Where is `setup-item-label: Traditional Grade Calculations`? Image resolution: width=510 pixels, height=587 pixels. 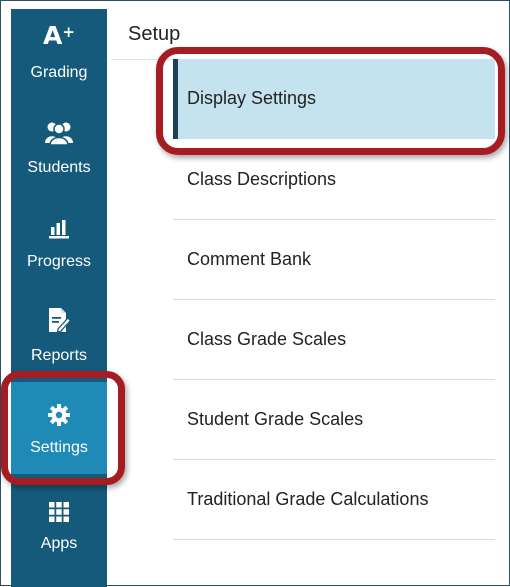
setup-item-label: Traditional Grade Calculations is located at coordinates (308, 499).